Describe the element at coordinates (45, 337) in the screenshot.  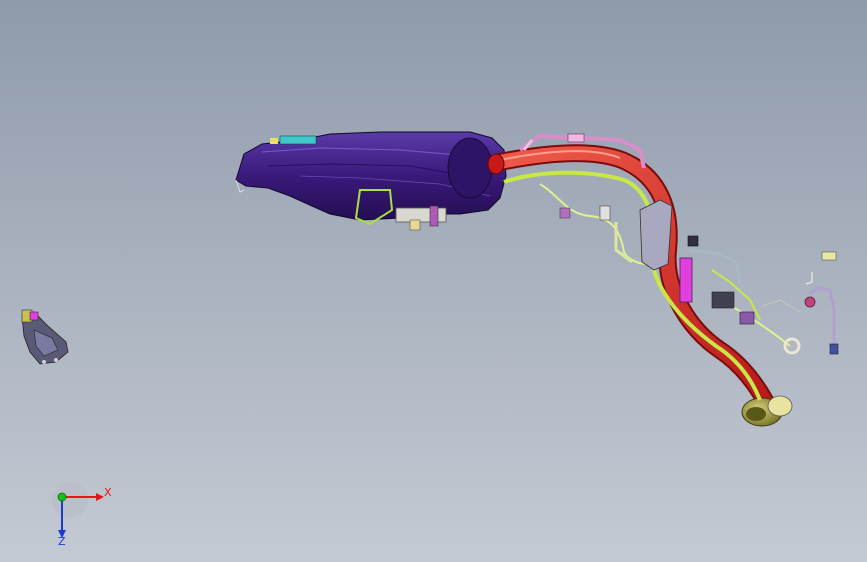
I see `small-bracket-part` at that location.